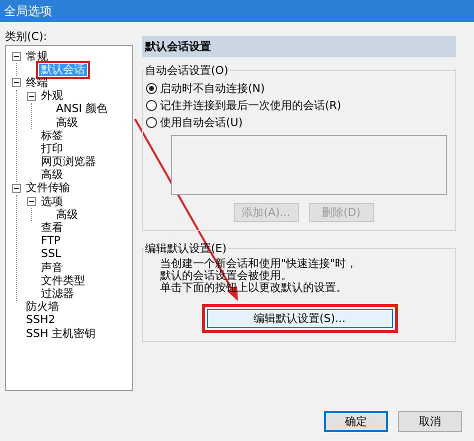 The width and height of the screenshot is (474, 441). Describe the element at coordinates (52, 268) in the screenshot. I see `tree-item: 声音` at that location.